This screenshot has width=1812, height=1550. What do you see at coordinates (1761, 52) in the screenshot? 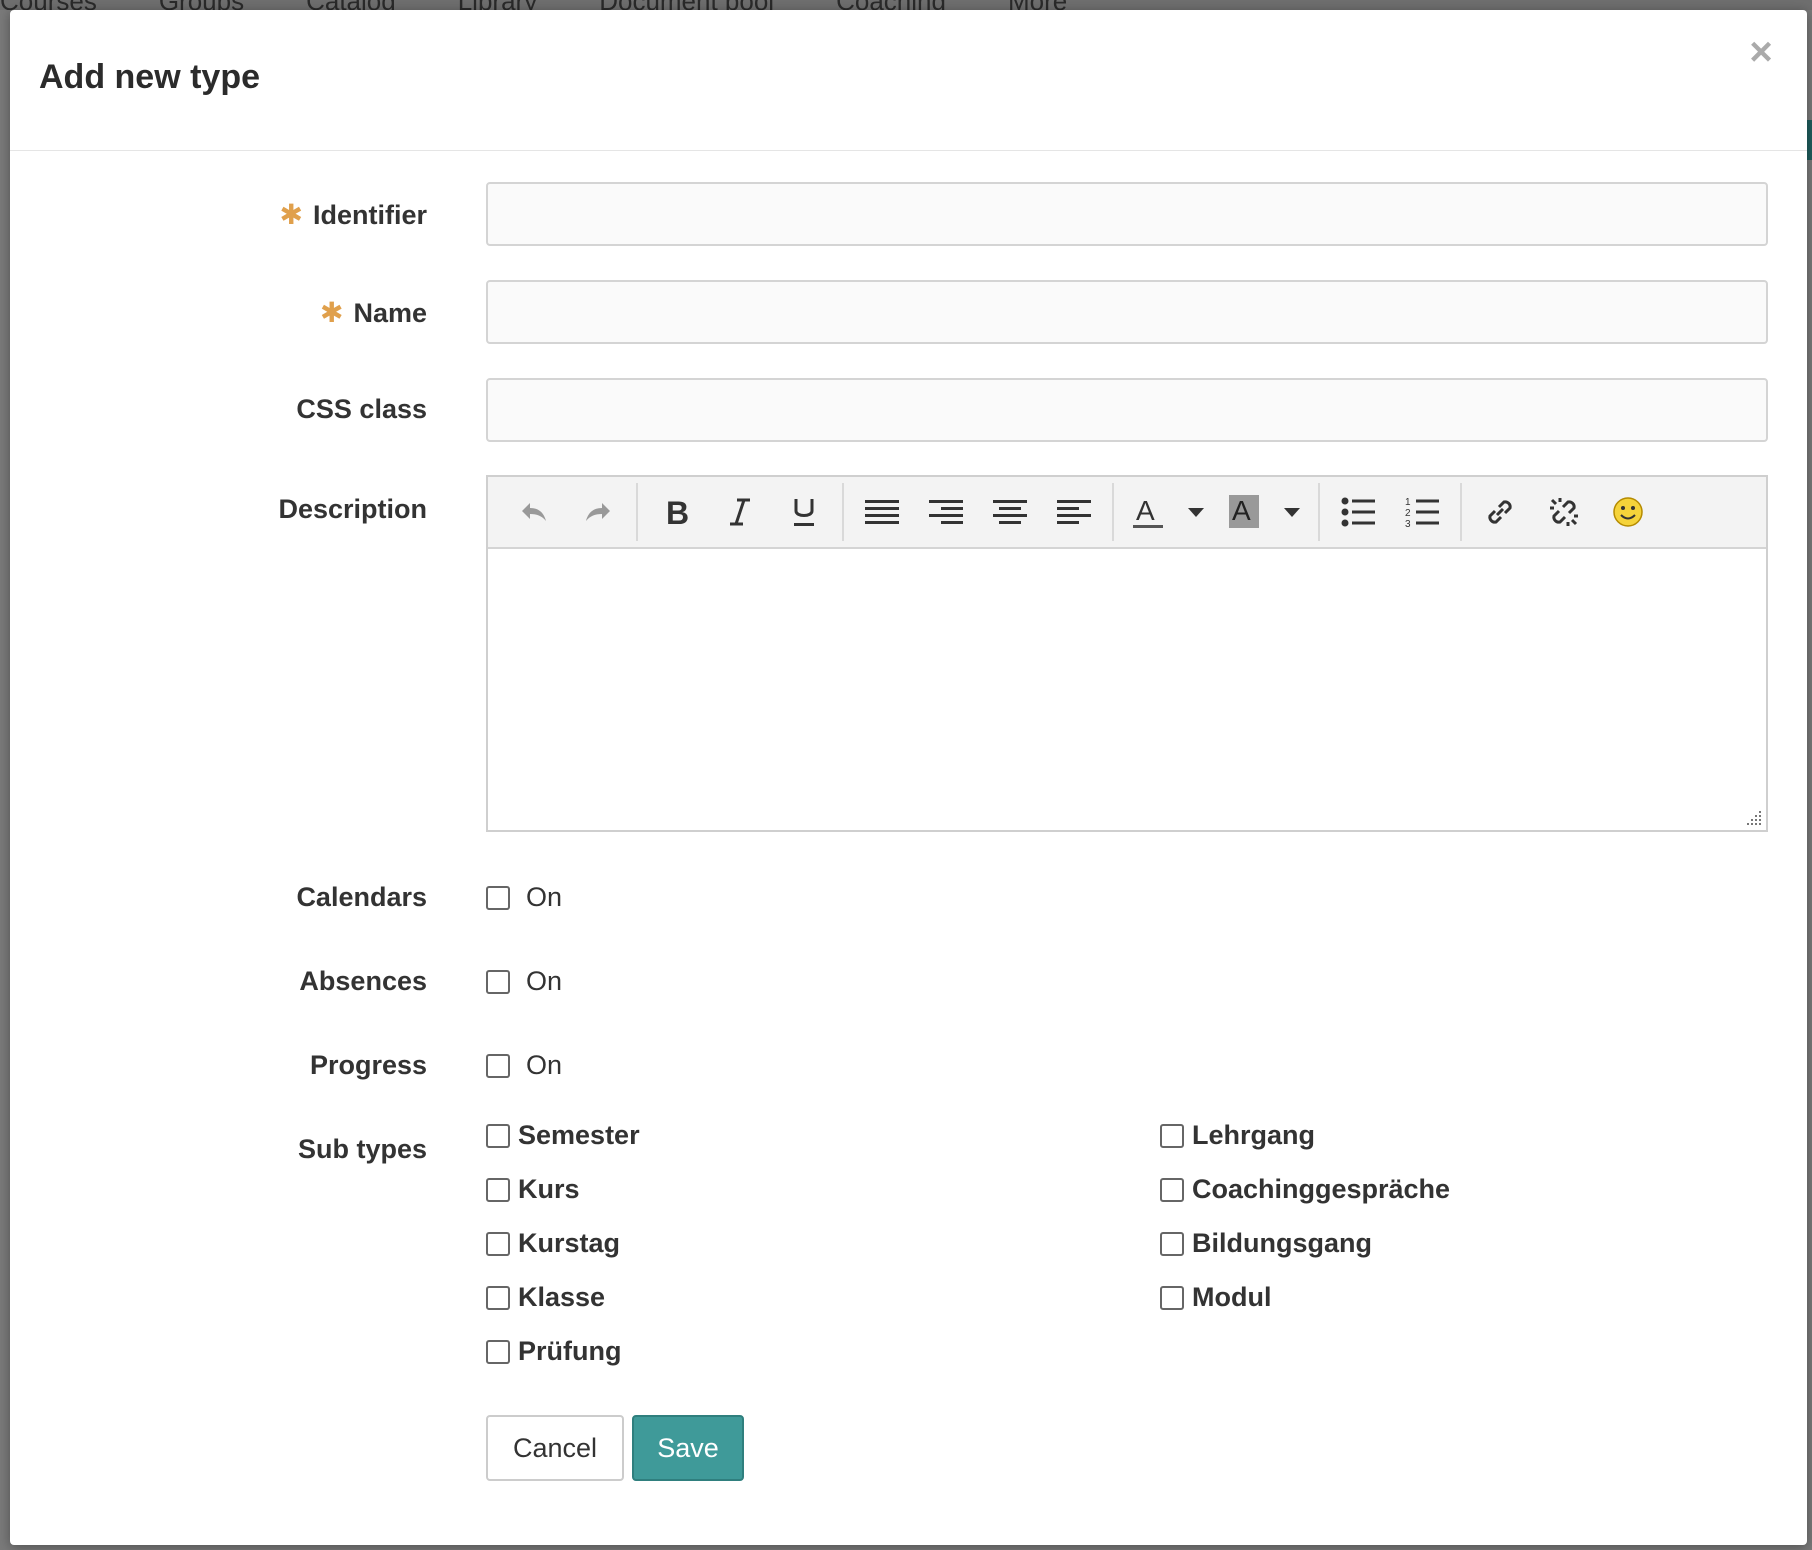
I see `close-icon: ×` at bounding box center [1761, 52].